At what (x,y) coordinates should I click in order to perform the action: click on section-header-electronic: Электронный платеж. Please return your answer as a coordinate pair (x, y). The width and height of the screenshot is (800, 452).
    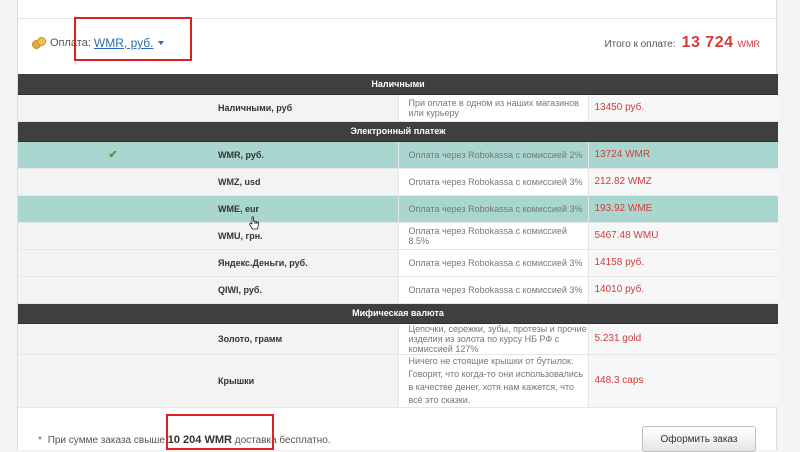
    Looking at the image, I should click on (398, 131).